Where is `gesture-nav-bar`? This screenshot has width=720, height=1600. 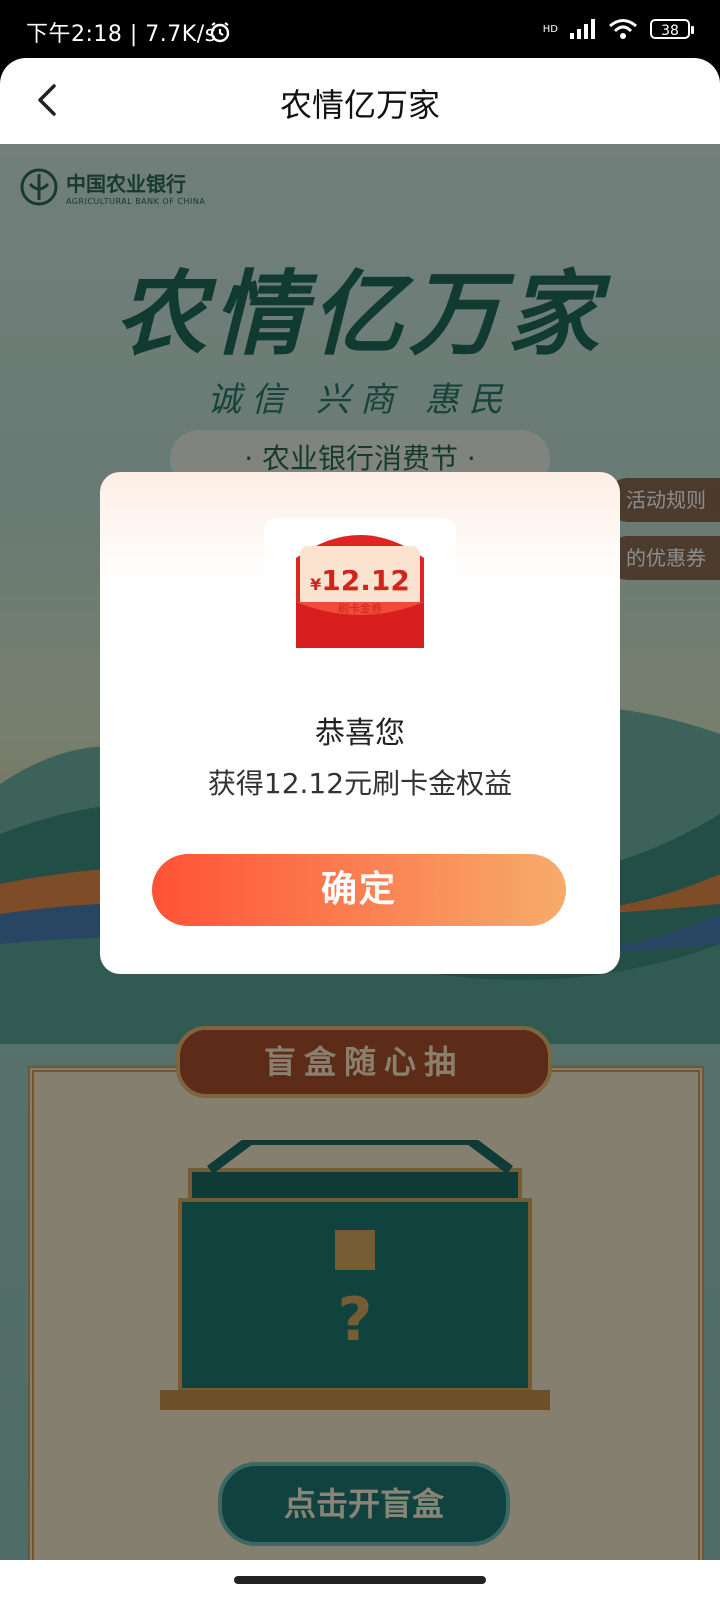
gesture-nav-bar is located at coordinates (360, 1580).